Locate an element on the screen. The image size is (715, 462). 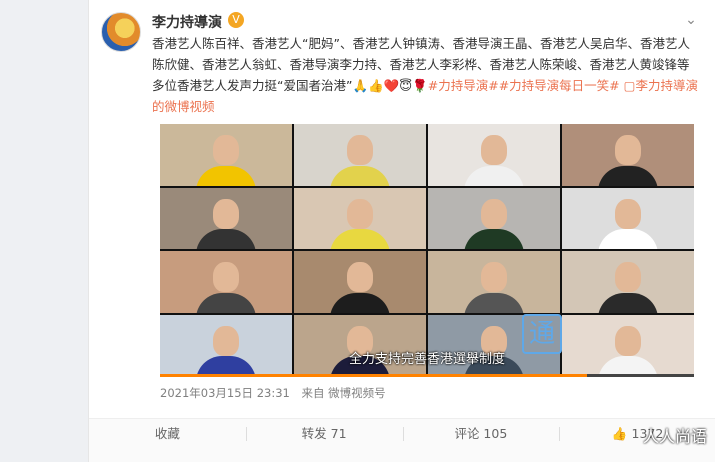
favorite-button: 收藏 is located at coordinates (167, 440).